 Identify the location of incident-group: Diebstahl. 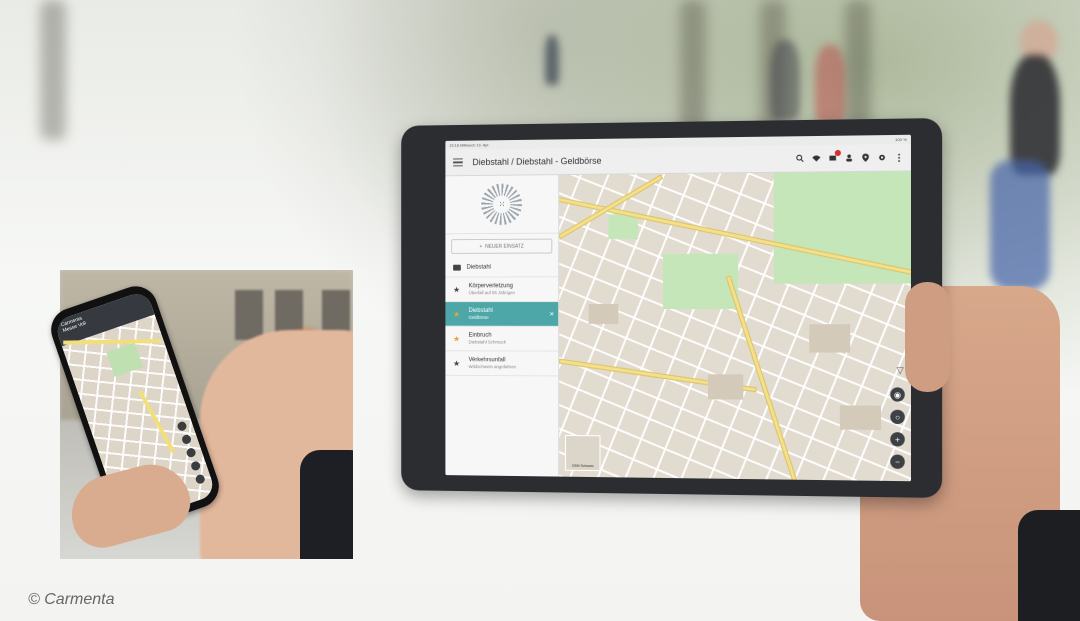
(502, 268).